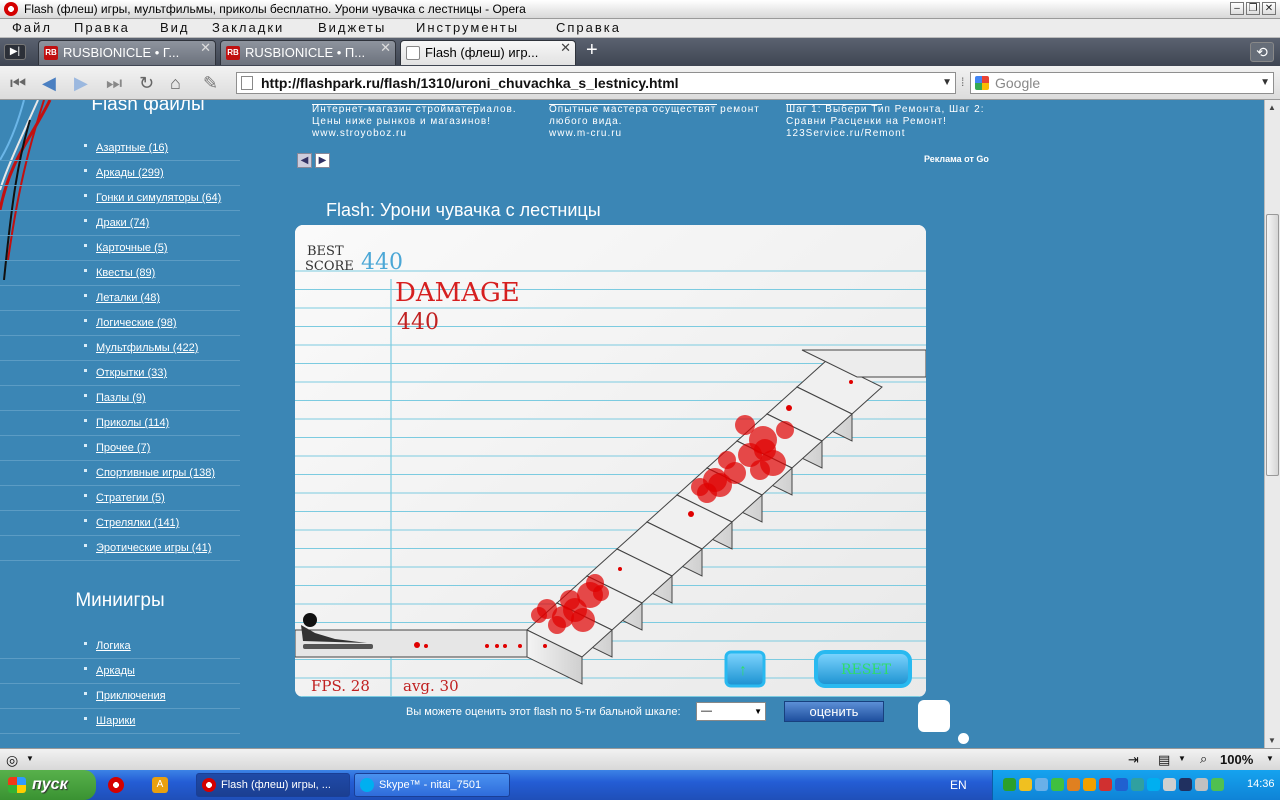 The height and width of the screenshot is (800, 1280). I want to click on minigame-link: Приключения, so click(131, 696).